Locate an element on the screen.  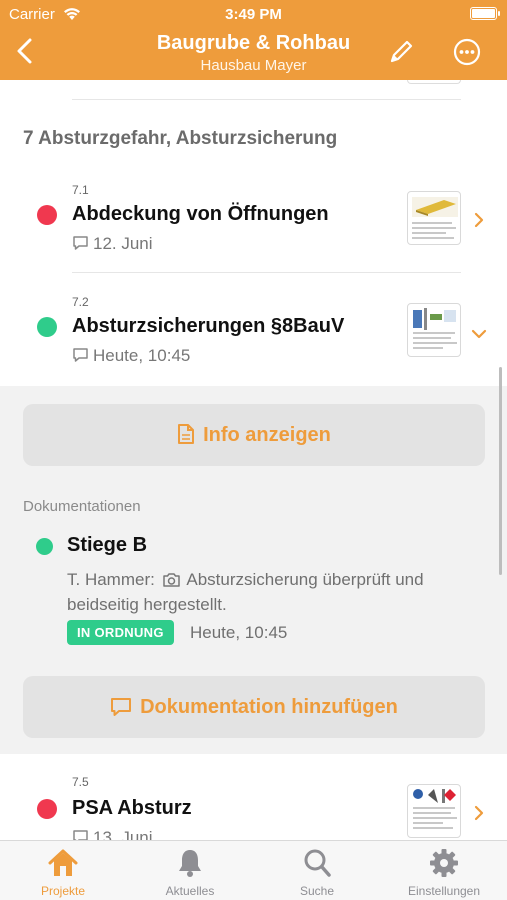
gear-icon is located at coordinates (444, 863).